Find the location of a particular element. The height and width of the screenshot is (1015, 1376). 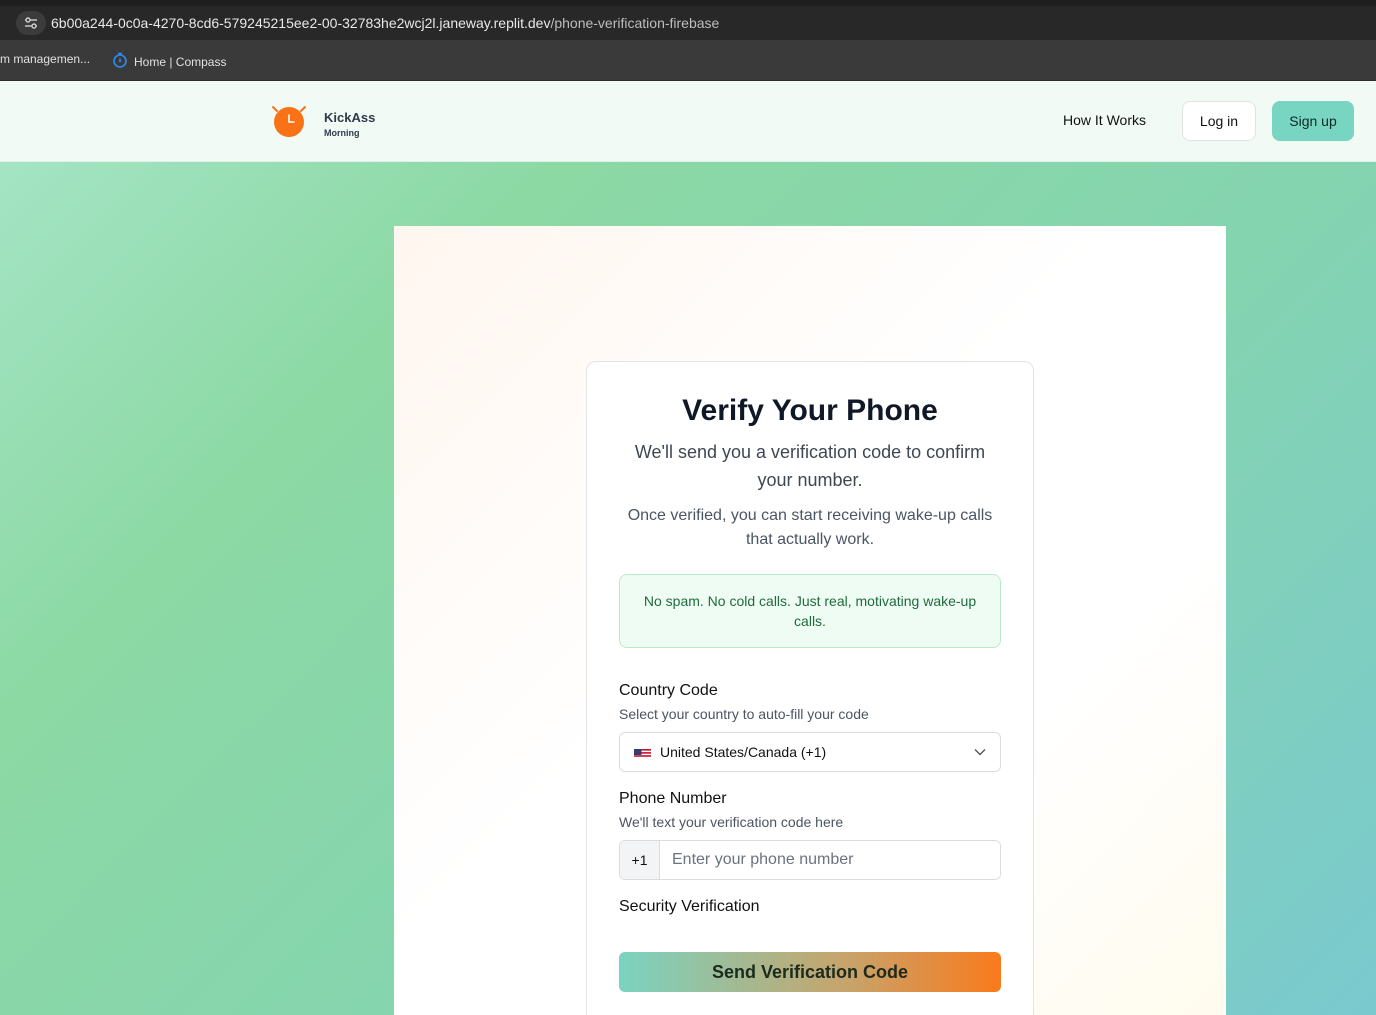

us-flag-icon is located at coordinates (642, 752).